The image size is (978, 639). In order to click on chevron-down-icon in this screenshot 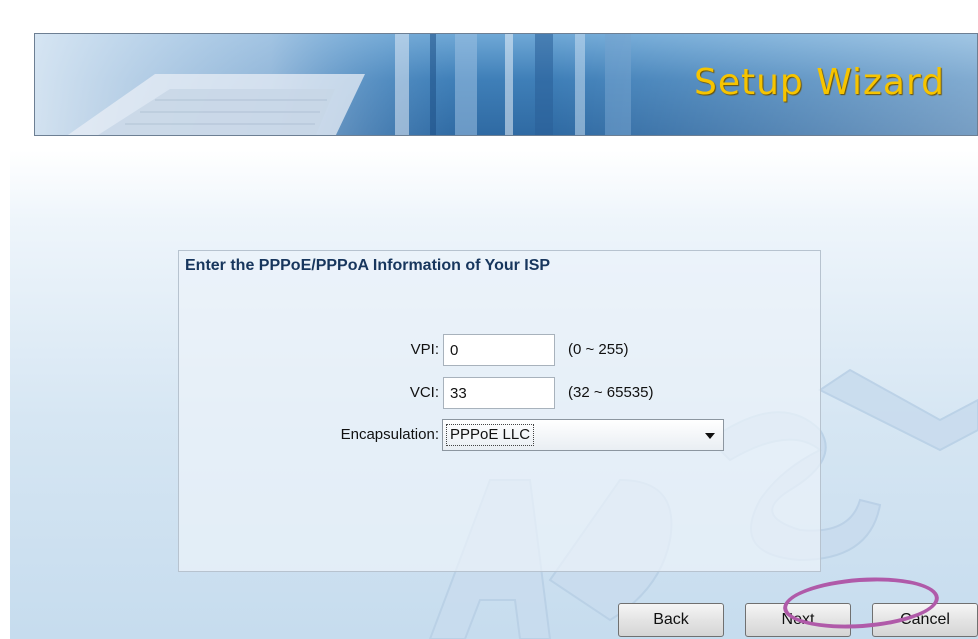, I will do `click(710, 436)`.